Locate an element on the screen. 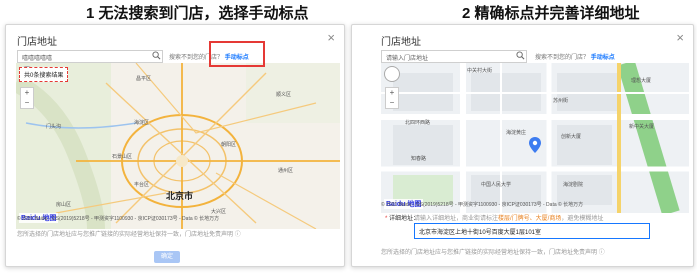  map-label: 中国人民大学 is located at coordinates (496, 185).